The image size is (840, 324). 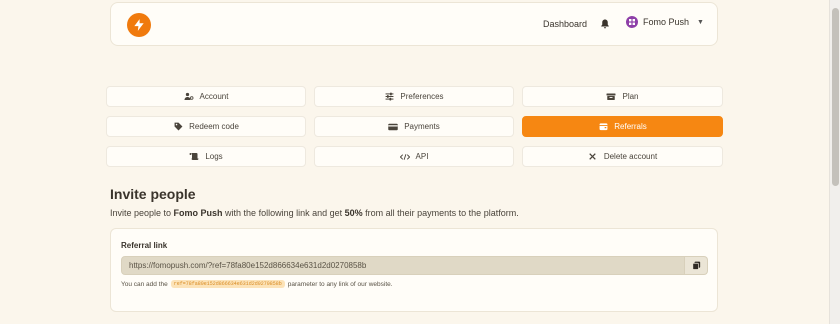 What do you see at coordinates (440, 213) in the screenshot?
I see `invite-desc-post: from all their payments to the platform.` at bounding box center [440, 213].